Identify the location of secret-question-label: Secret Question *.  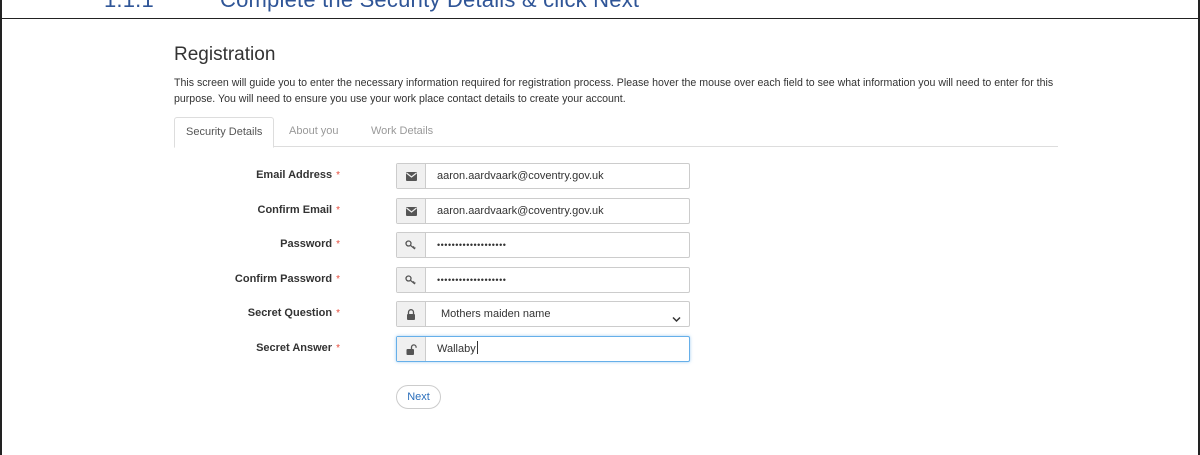
(293, 313).